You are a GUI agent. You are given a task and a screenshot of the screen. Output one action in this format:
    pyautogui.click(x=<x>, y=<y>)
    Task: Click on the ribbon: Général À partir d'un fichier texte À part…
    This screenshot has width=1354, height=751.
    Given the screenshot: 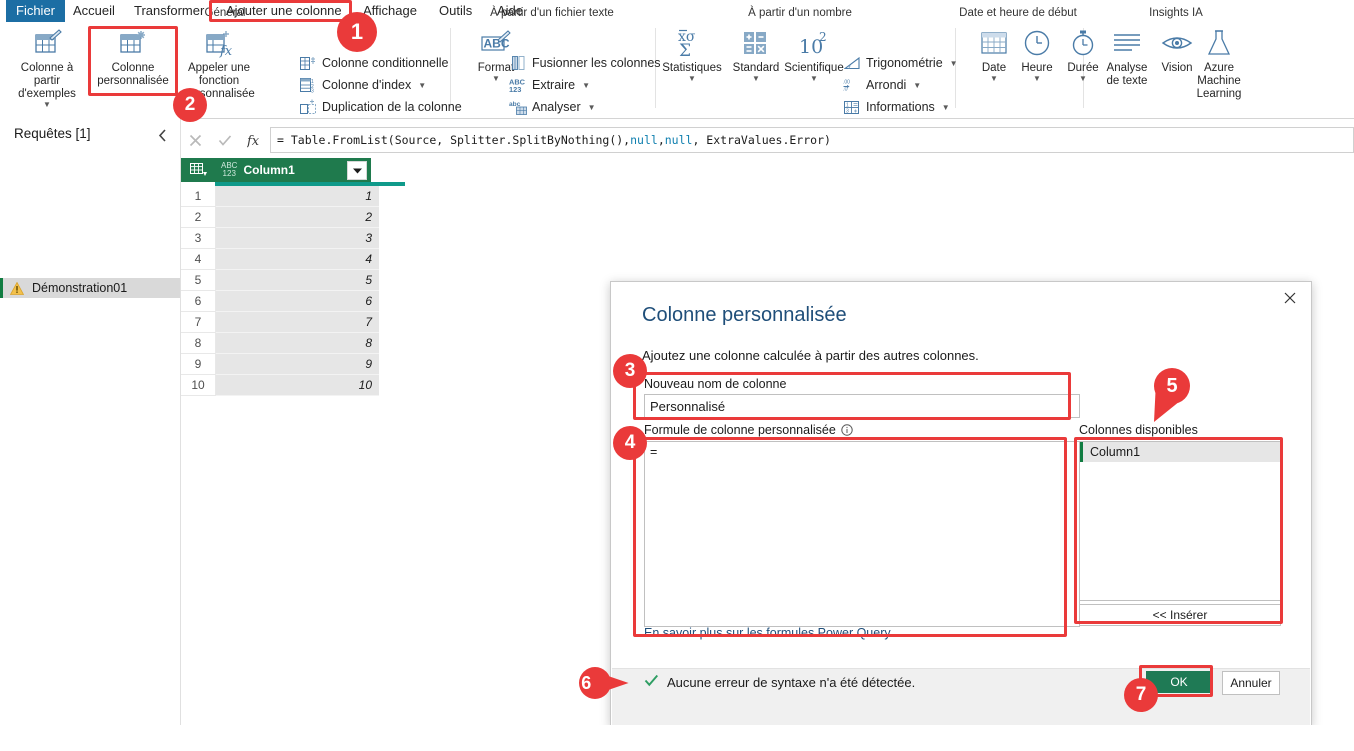 What is the action you would take?
    pyautogui.click(x=677, y=63)
    